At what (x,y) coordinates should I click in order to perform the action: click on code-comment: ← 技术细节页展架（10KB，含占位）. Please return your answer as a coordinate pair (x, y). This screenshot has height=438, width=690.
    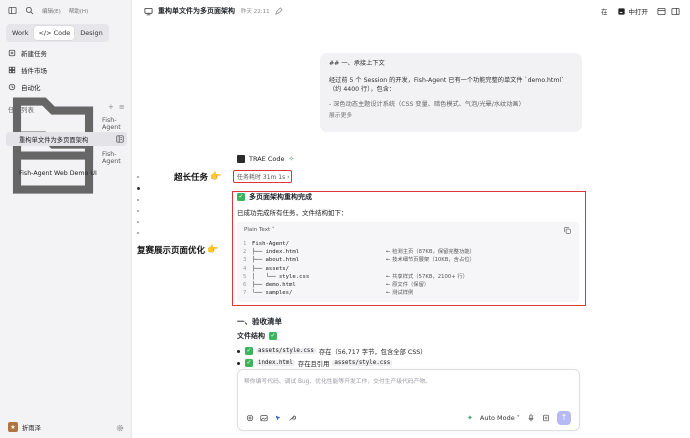
    Looking at the image, I should click on (430, 260).